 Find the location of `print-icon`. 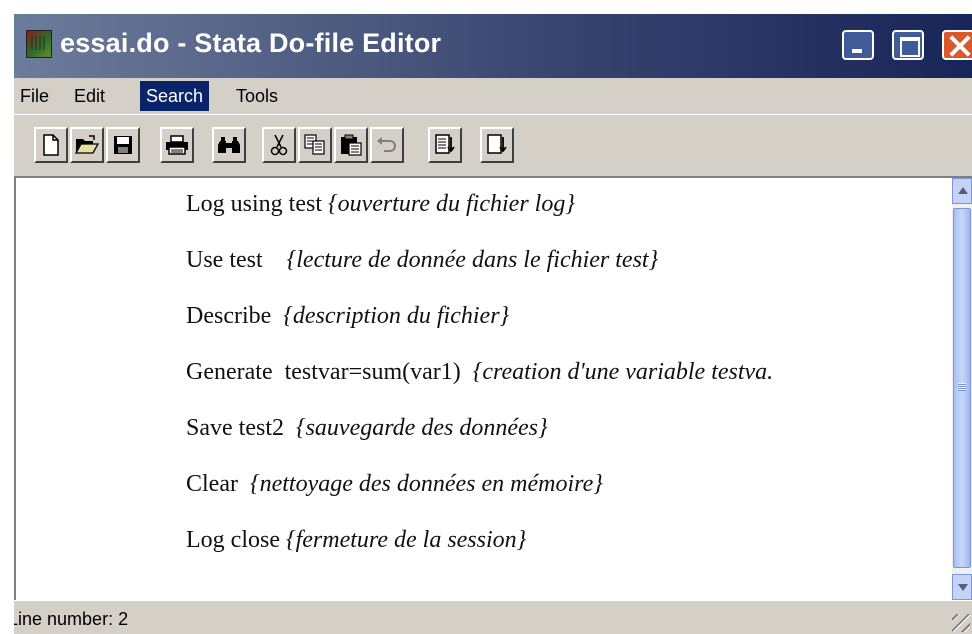

print-icon is located at coordinates (177, 145).